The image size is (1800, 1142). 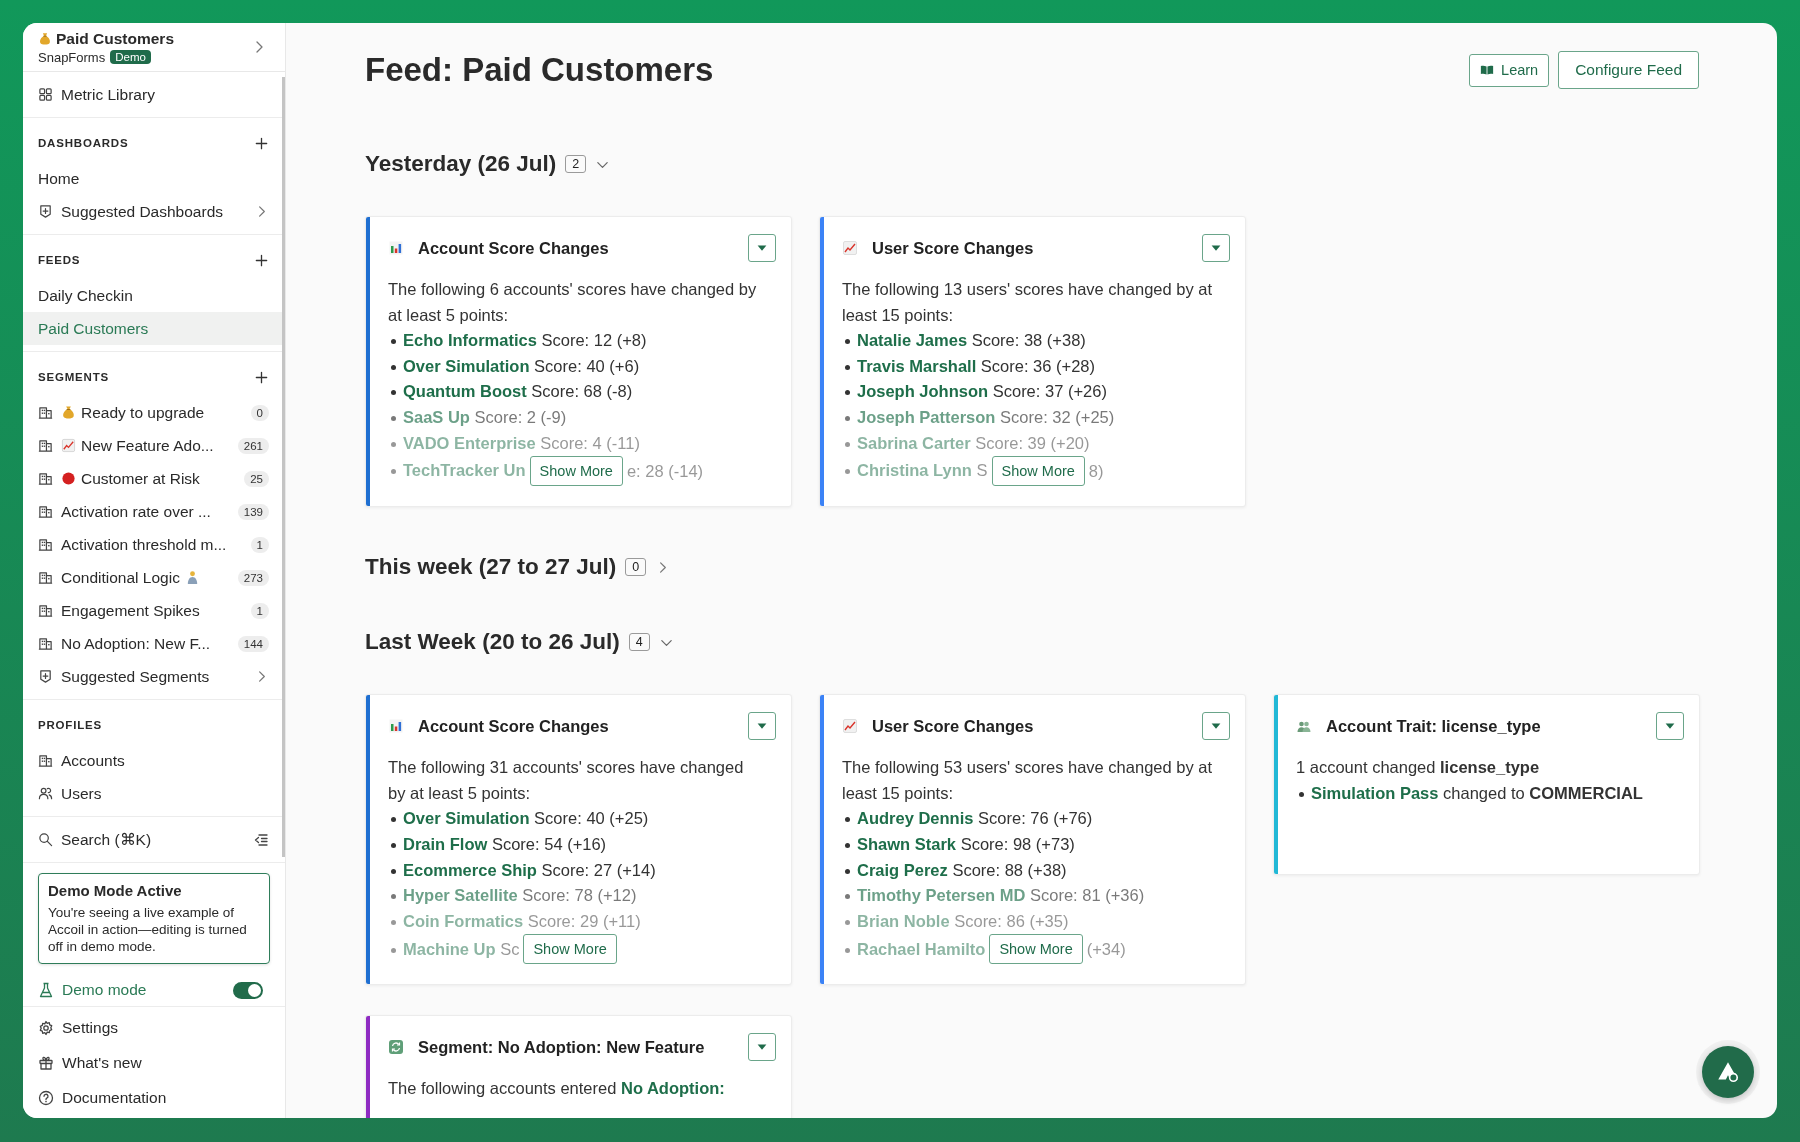 What do you see at coordinates (461, 164) in the screenshot?
I see `section-title: Yesterday (26 Jul)` at bounding box center [461, 164].